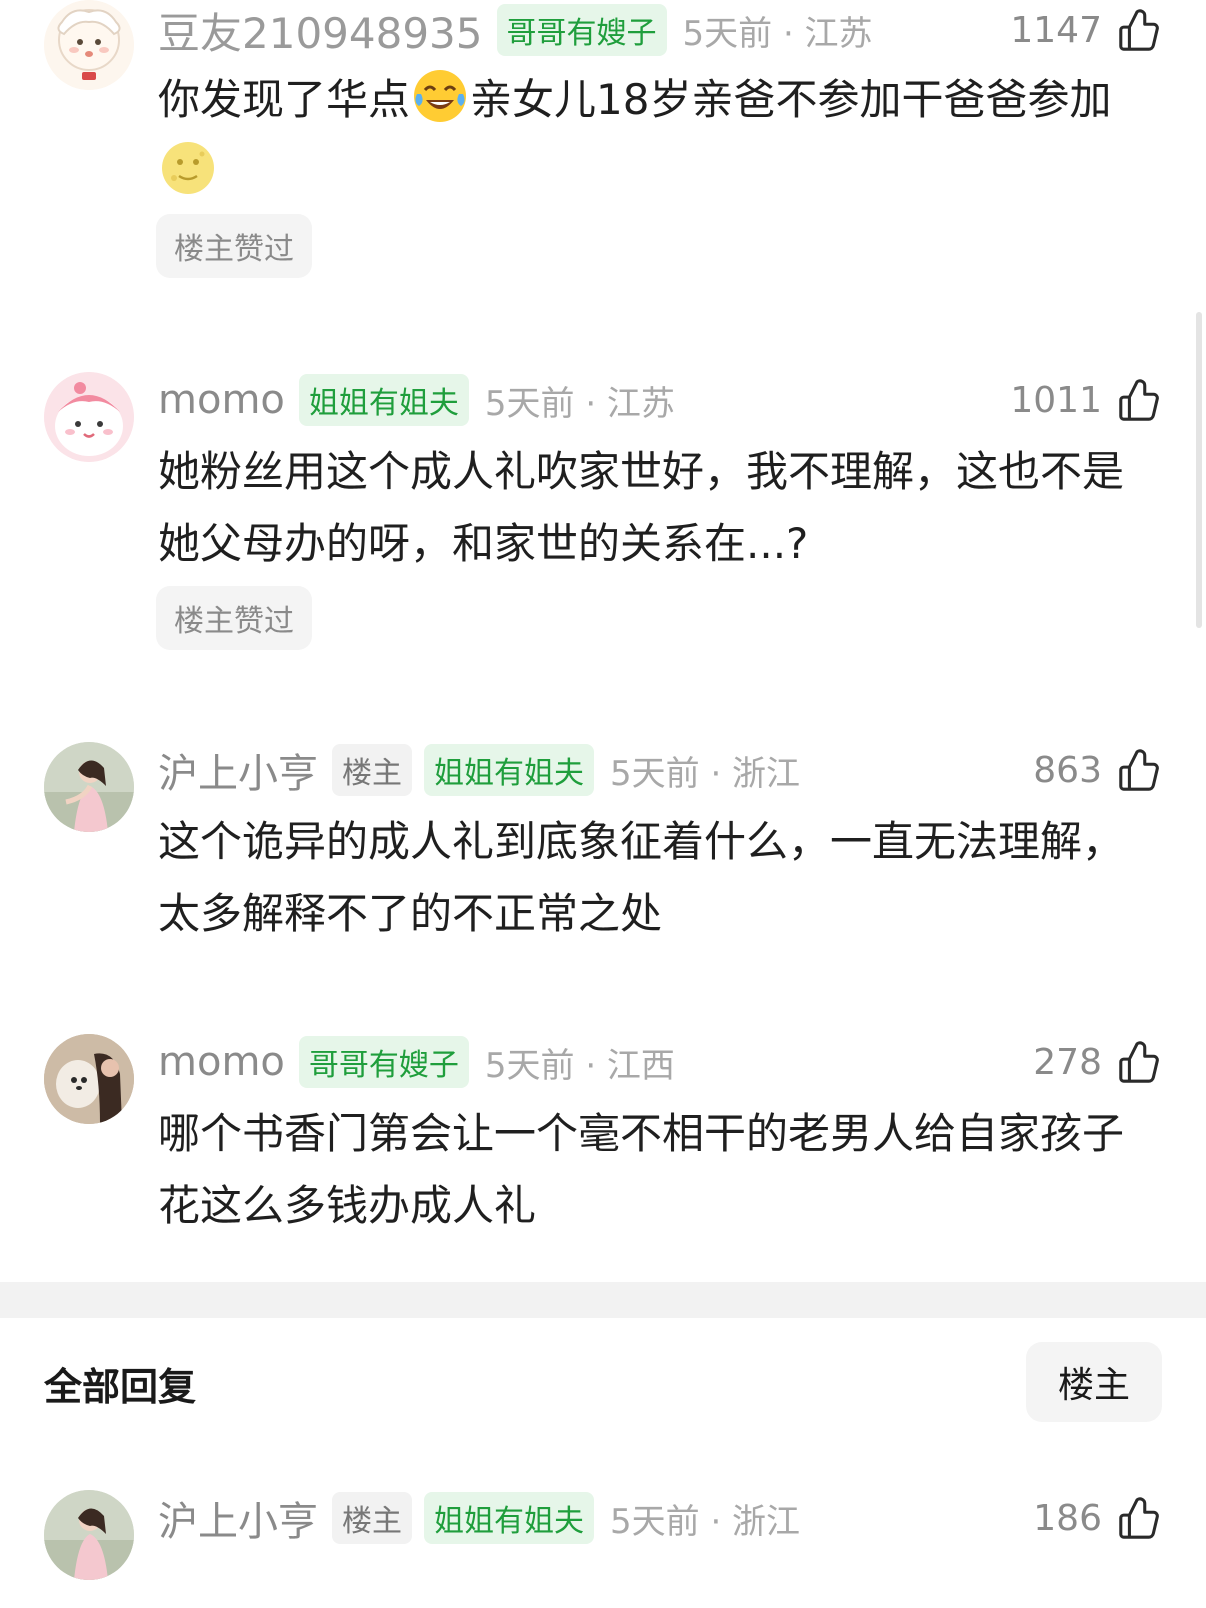 The image size is (1206, 1608). Describe the element at coordinates (320, 30) in the screenshot. I see `username: 豆友210948935` at that location.